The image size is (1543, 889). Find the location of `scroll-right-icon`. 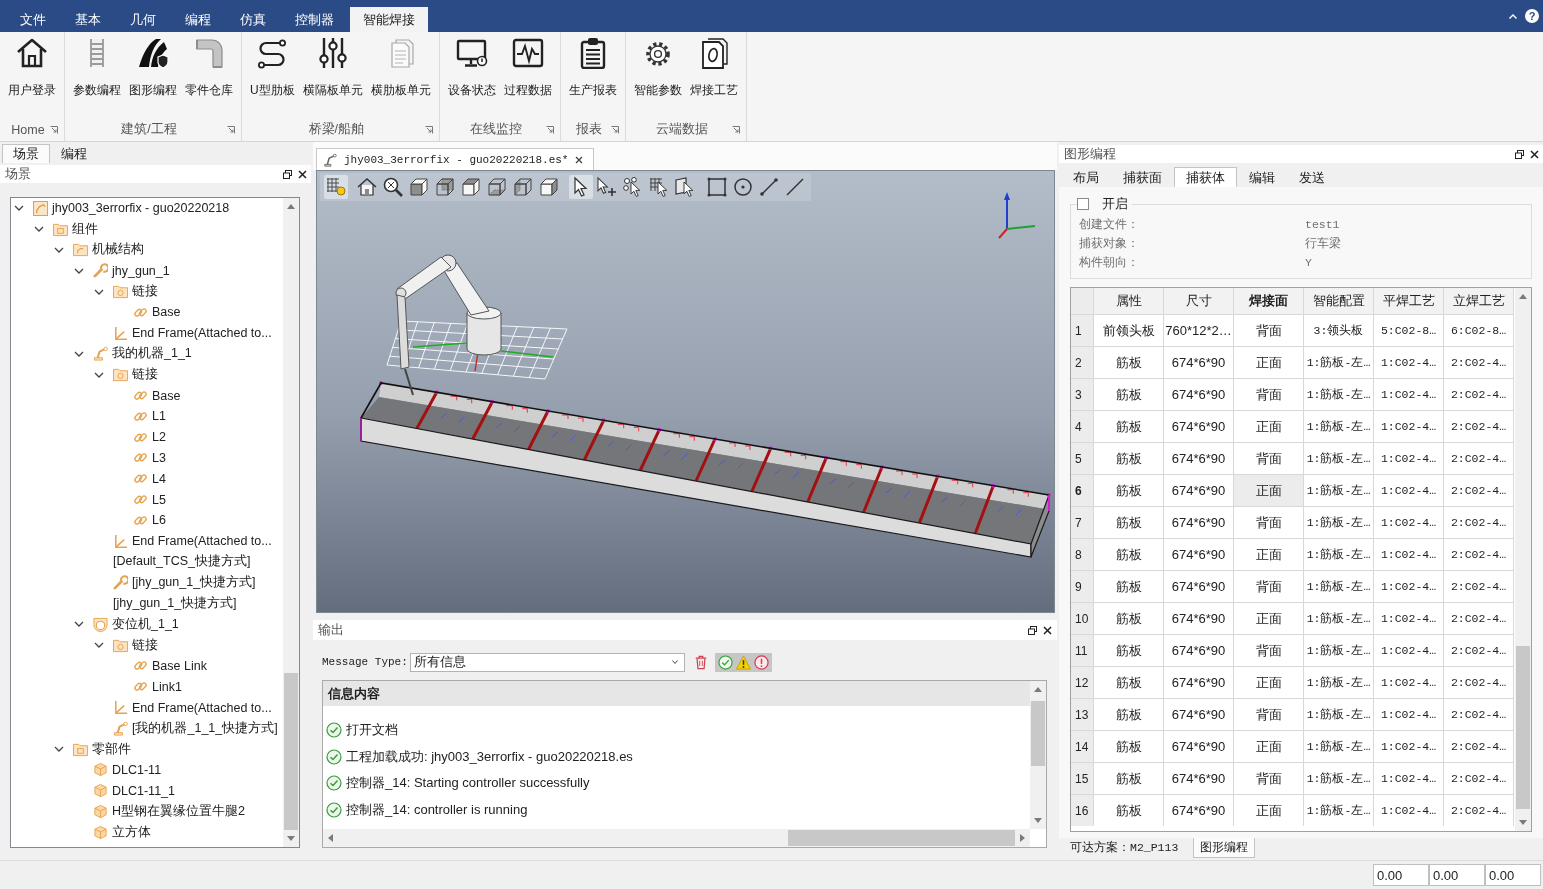

scroll-right-icon is located at coordinates (1022, 838).